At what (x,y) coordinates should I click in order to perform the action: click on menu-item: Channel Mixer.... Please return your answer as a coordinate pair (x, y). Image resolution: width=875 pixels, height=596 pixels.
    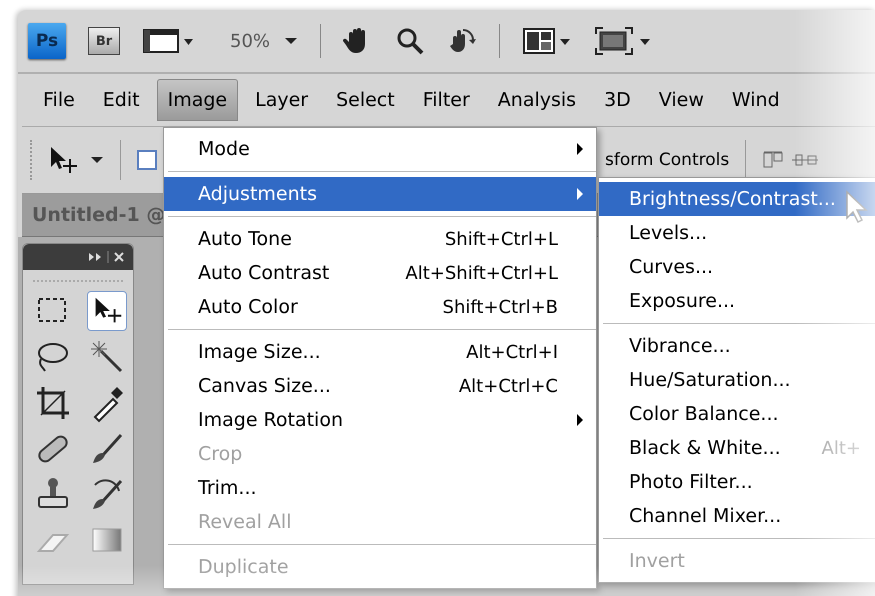
    Looking at the image, I should click on (737, 516).